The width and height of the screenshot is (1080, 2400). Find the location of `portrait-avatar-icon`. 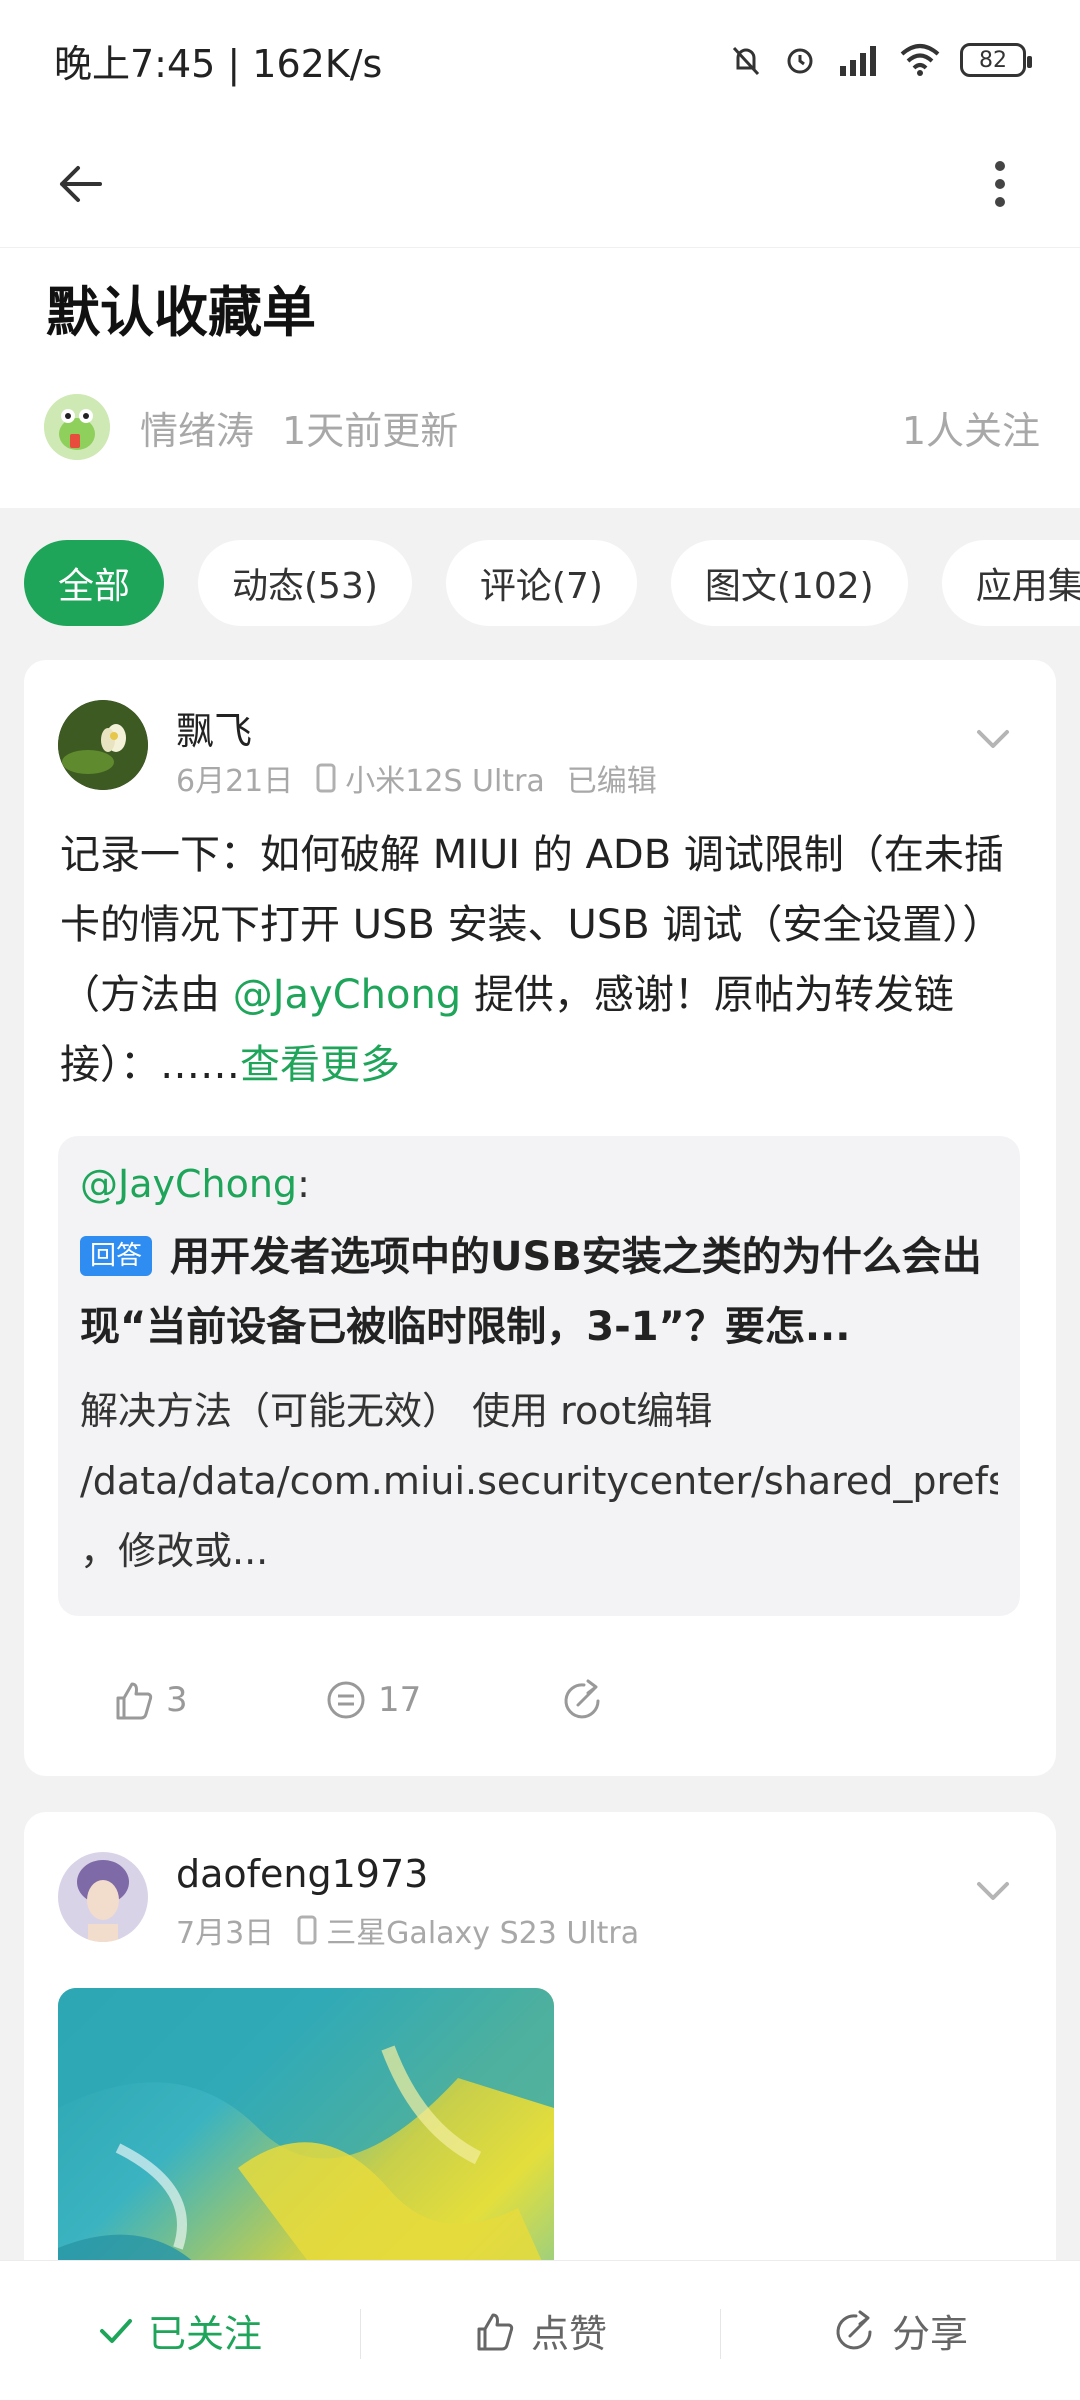

portrait-avatar-icon is located at coordinates (103, 1897).